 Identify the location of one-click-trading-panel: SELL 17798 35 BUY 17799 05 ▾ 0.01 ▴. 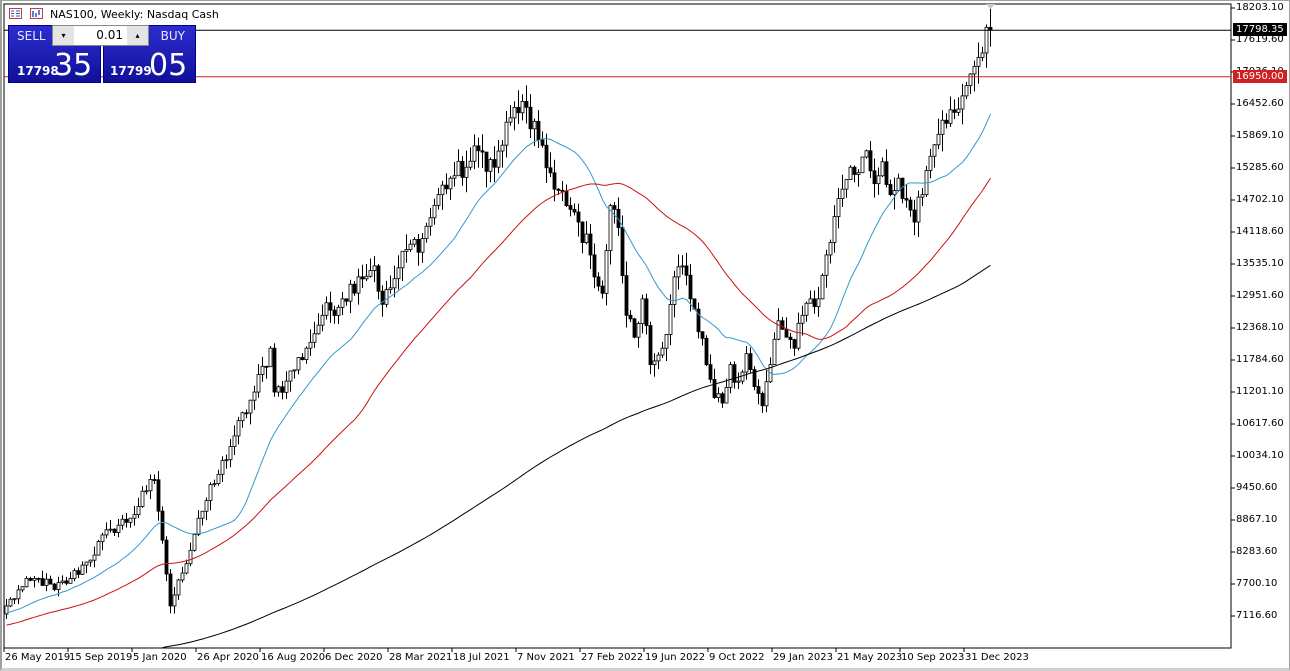
(102, 54).